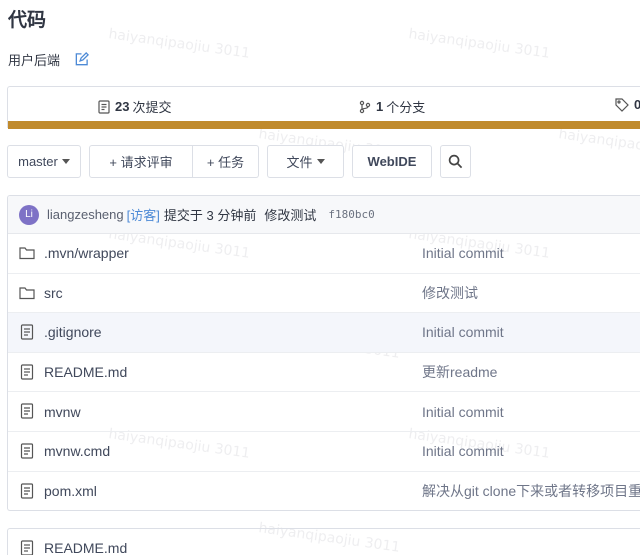  What do you see at coordinates (324, 412) in the screenshot?
I see `file-row: mvnw Initial commit` at bounding box center [324, 412].